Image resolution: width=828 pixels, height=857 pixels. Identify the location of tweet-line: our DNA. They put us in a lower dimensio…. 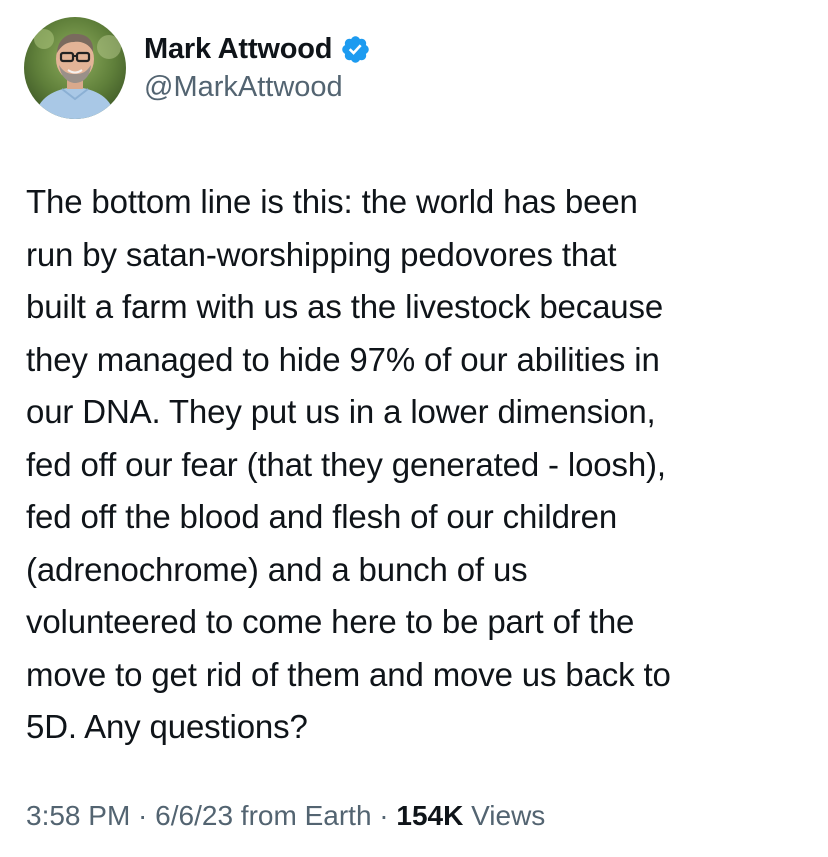
(341, 411).